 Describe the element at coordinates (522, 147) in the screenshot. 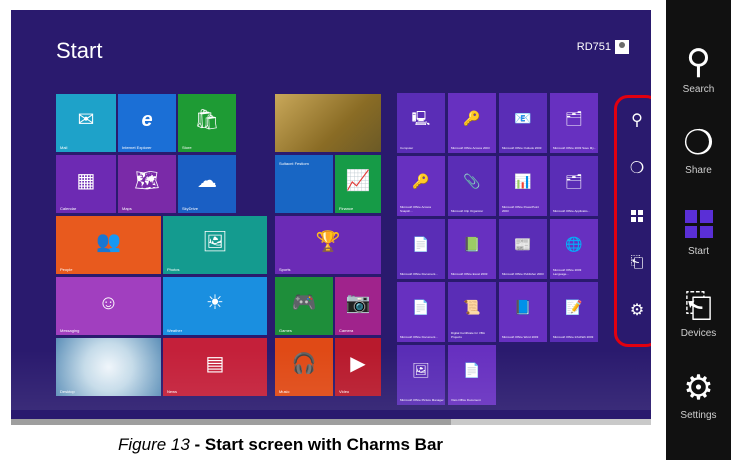

I see `app-label: Microsoft Office Outlook 2003` at that location.